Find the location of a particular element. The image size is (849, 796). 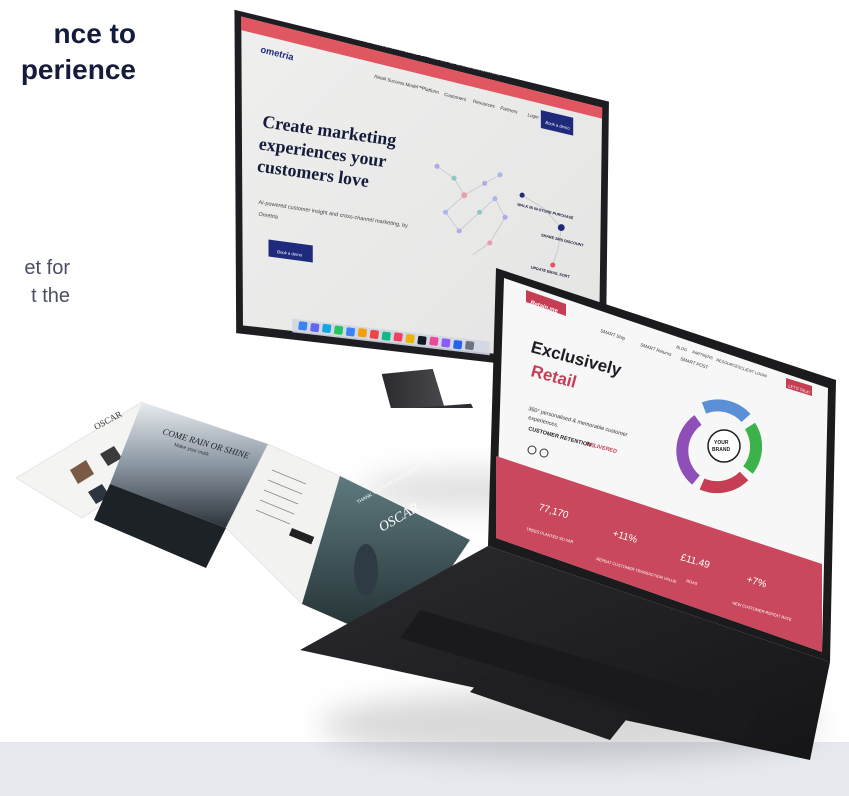

hero-body-copy: et for t the is located at coordinates (35, 282).